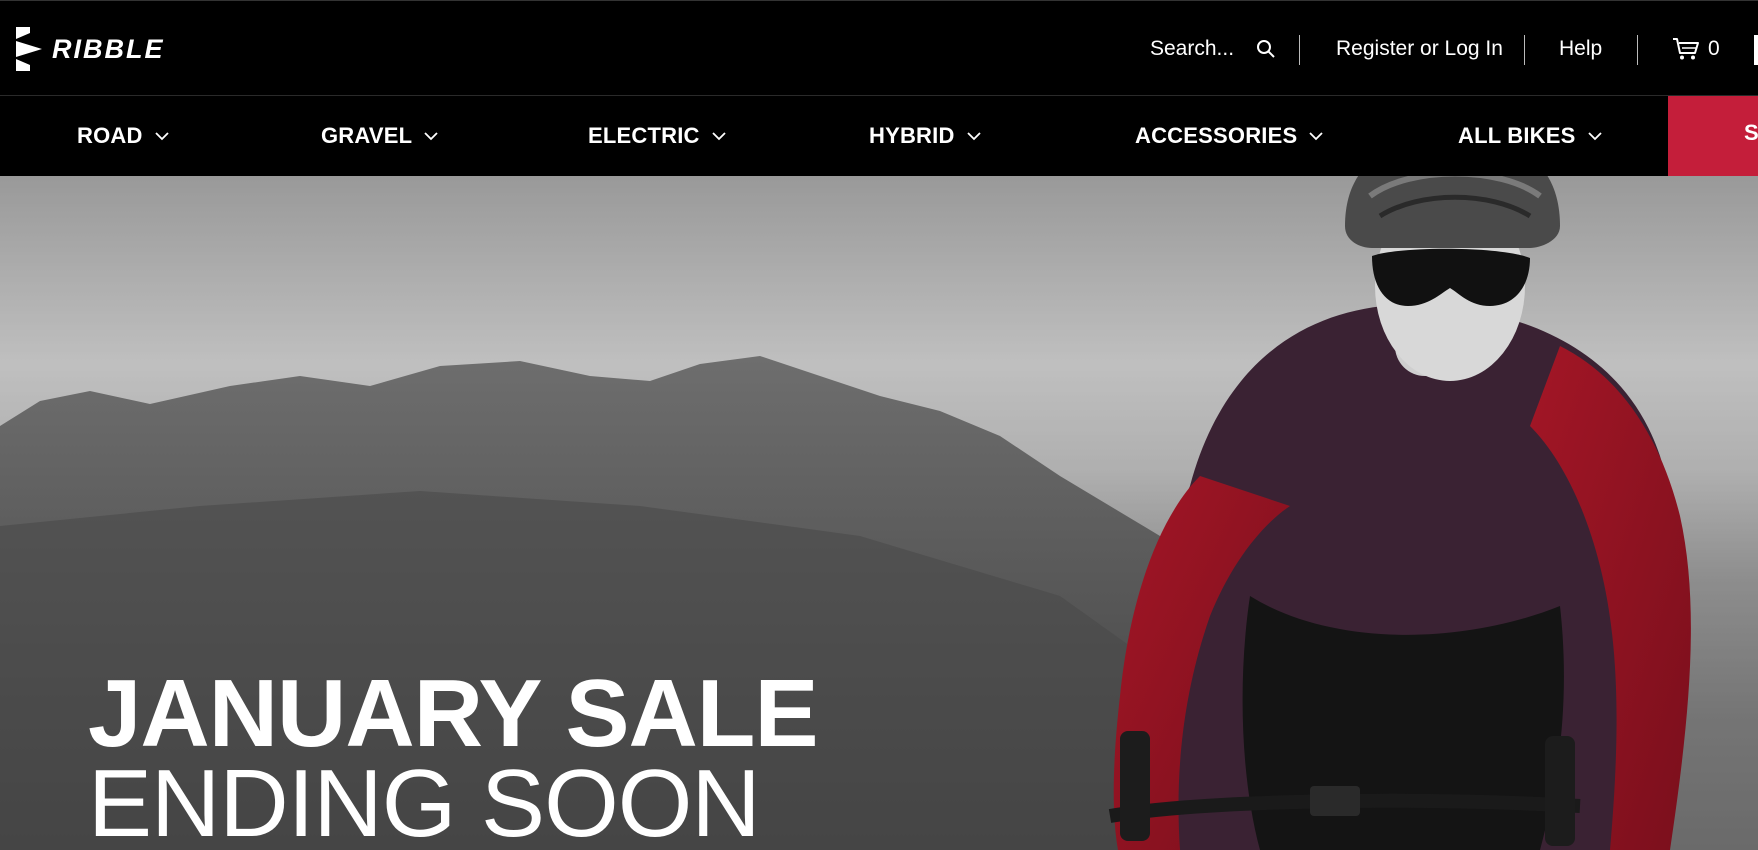 This screenshot has width=1758, height=850. Describe the element at coordinates (1419, 49) in the screenshot. I see `register-login-link: Register or Log In` at that location.